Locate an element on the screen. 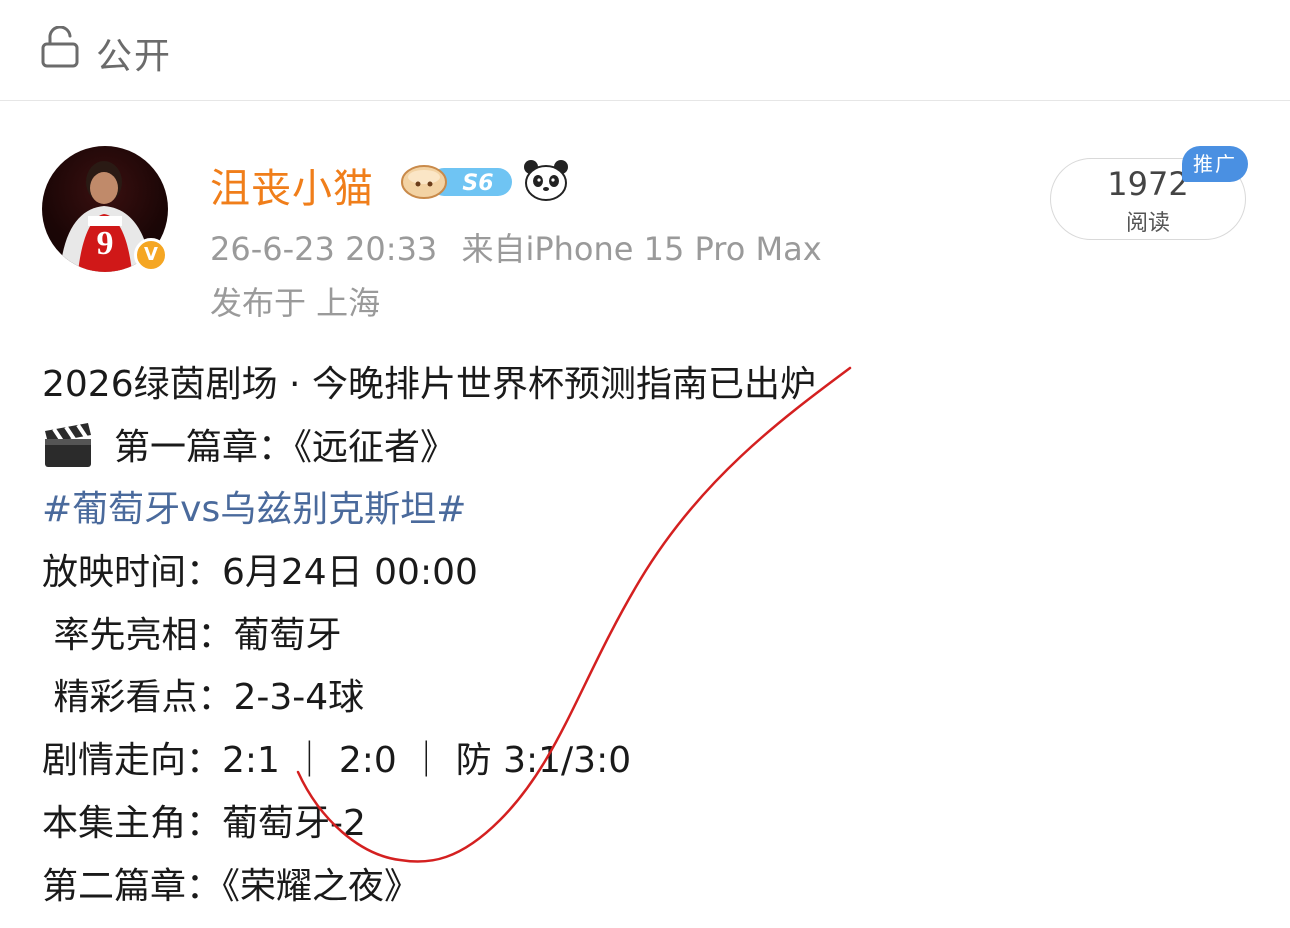 Image resolution: width=1290 pixels, height=928 pixels. promo-tag: 推广 is located at coordinates (1215, 164).